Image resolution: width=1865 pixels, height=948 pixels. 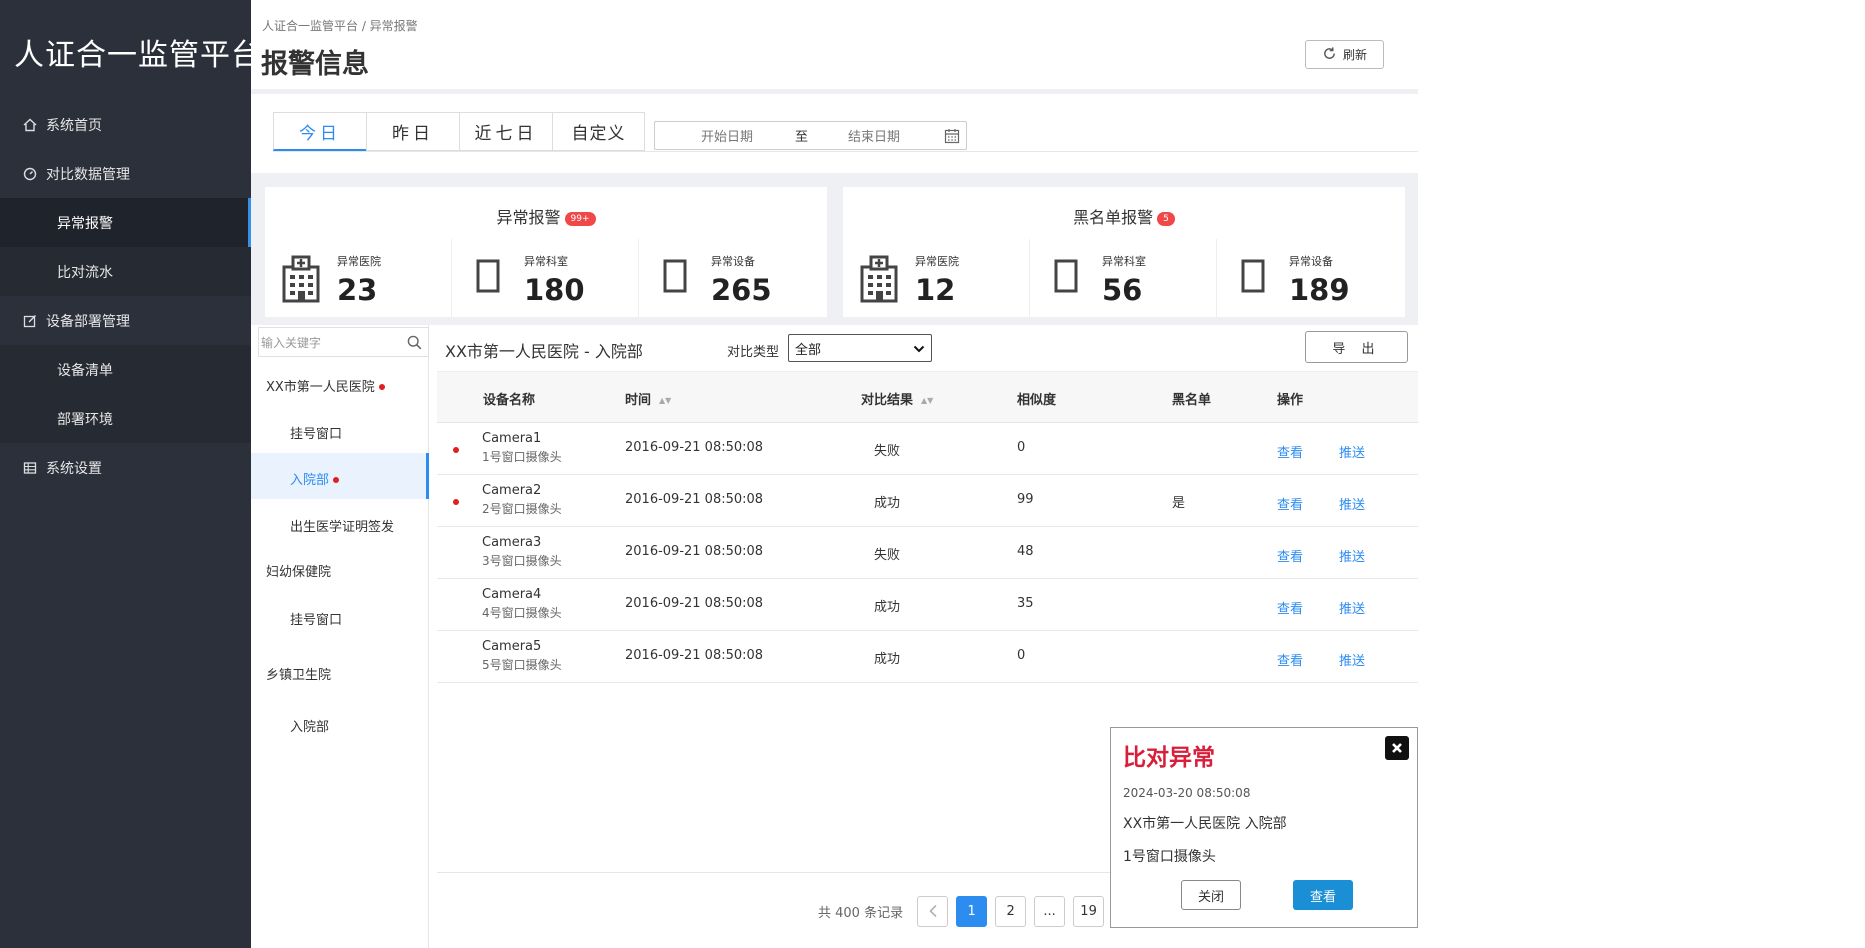 I want to click on department-icon, so click(x=488, y=279).